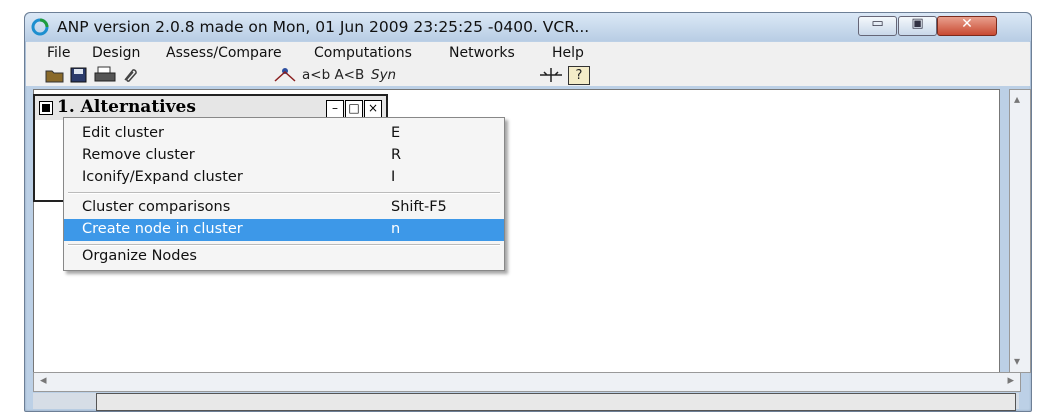 This screenshot has width=1055, height=415. What do you see at coordinates (130, 75) in the screenshot?
I see `paperclip-icon` at bounding box center [130, 75].